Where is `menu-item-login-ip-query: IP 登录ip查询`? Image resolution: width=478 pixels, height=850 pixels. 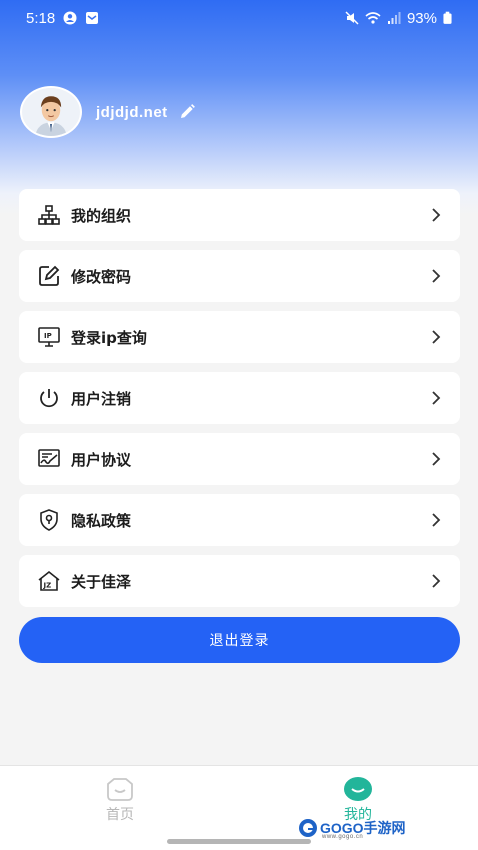
menu-item-login-ip-query: IP 登录ip查询 is located at coordinates (239, 337).